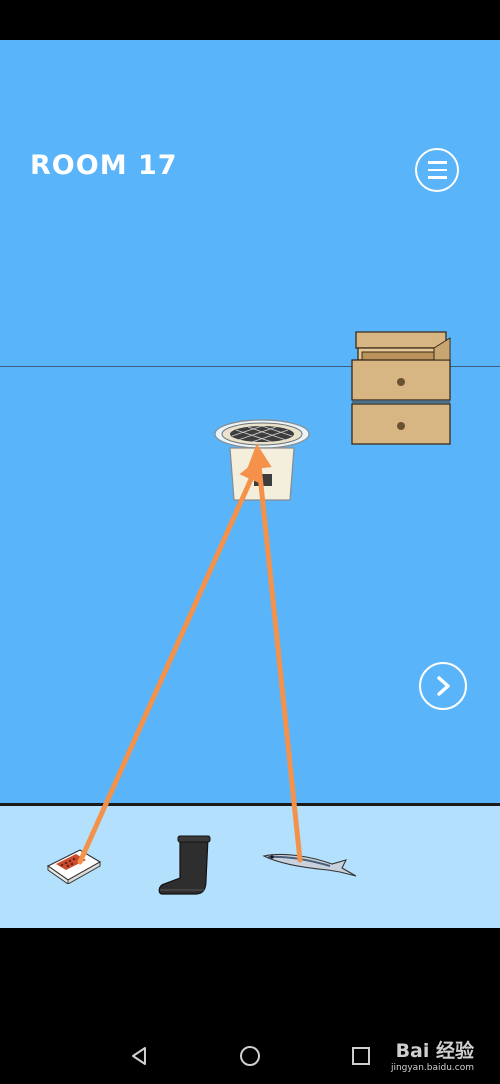  Describe the element at coordinates (437, 170) in the screenshot. I see `menu-button` at that location.